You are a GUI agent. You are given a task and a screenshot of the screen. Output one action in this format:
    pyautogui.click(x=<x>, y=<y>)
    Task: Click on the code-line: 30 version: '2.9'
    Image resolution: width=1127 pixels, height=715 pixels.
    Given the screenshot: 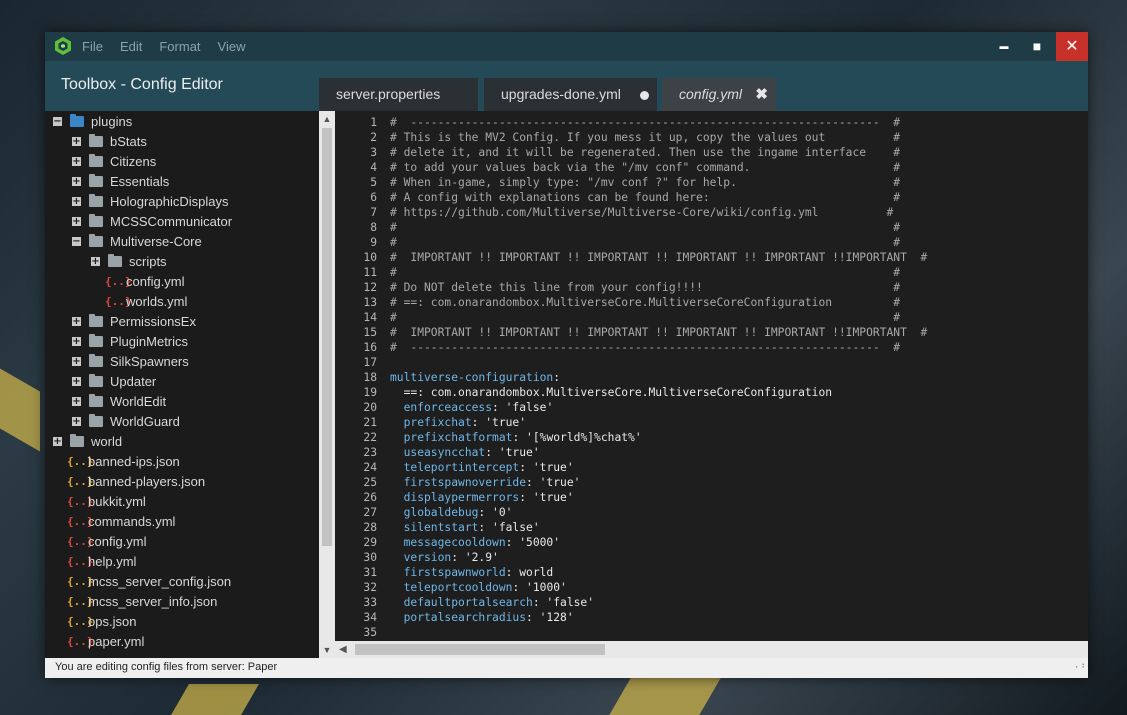 What is the action you would take?
    pyautogui.click(x=711, y=557)
    